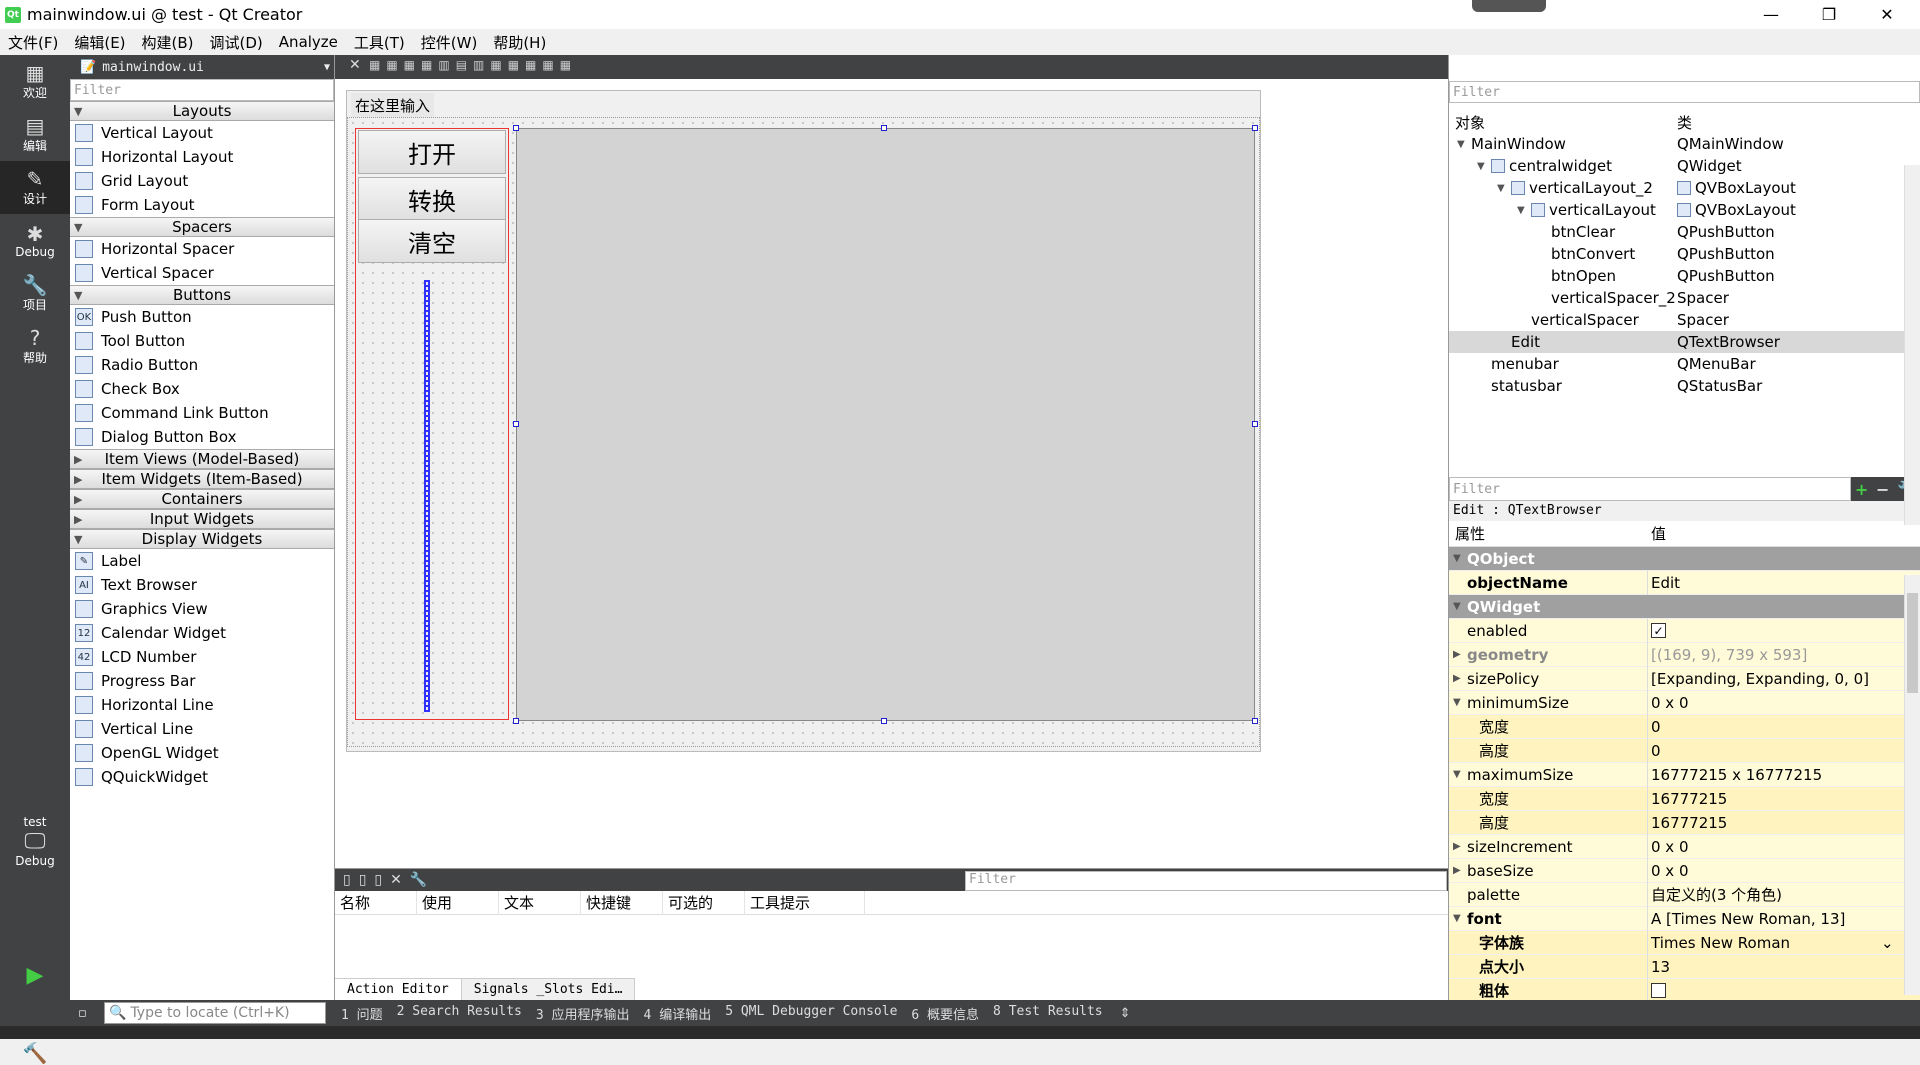 This screenshot has height=1065, width=1920. What do you see at coordinates (1716, 894) in the screenshot?
I see `property-value-cell: 自定义的(3 个角色)` at bounding box center [1716, 894].